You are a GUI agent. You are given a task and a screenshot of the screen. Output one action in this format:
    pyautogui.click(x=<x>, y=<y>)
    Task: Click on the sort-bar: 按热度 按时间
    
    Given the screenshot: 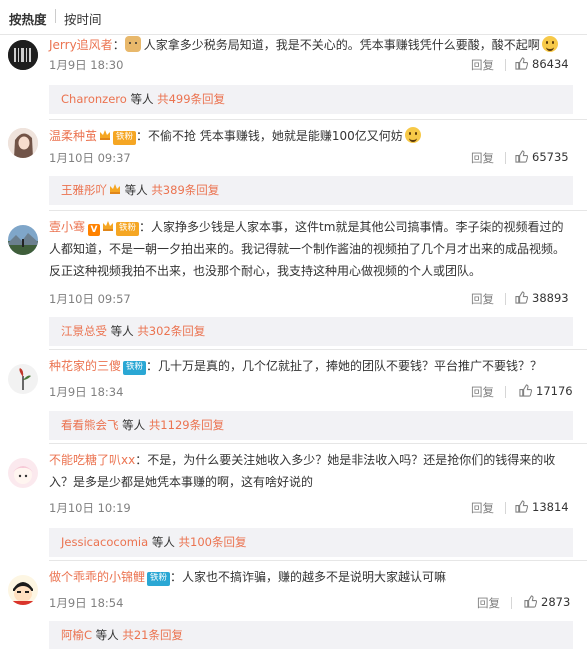 What is the action you would take?
    pyautogui.click(x=293, y=17)
    